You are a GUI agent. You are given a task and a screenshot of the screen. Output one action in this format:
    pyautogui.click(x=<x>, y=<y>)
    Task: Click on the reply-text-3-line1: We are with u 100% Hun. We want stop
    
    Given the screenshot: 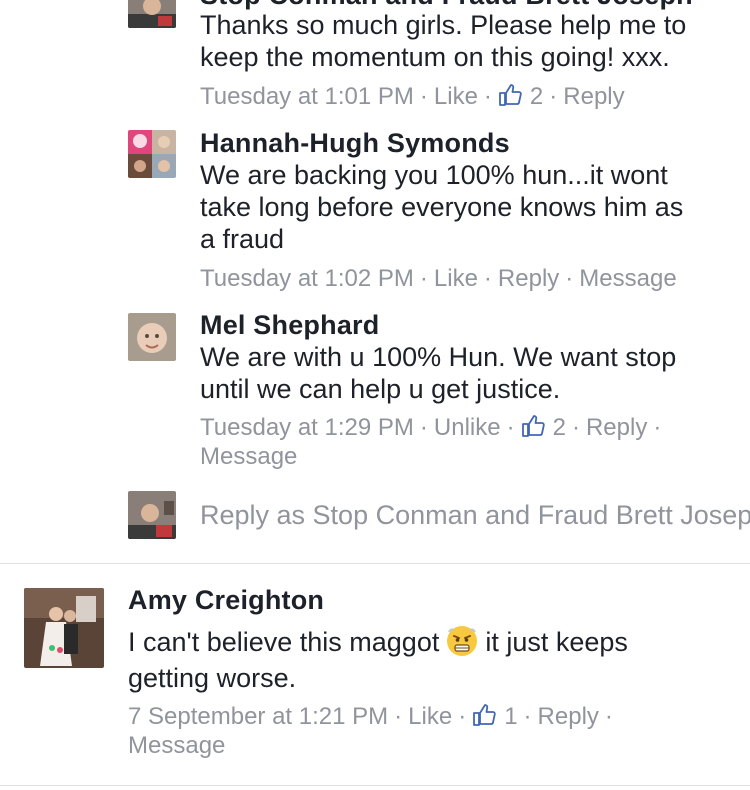 What is the action you would take?
    pyautogui.click(x=438, y=357)
    